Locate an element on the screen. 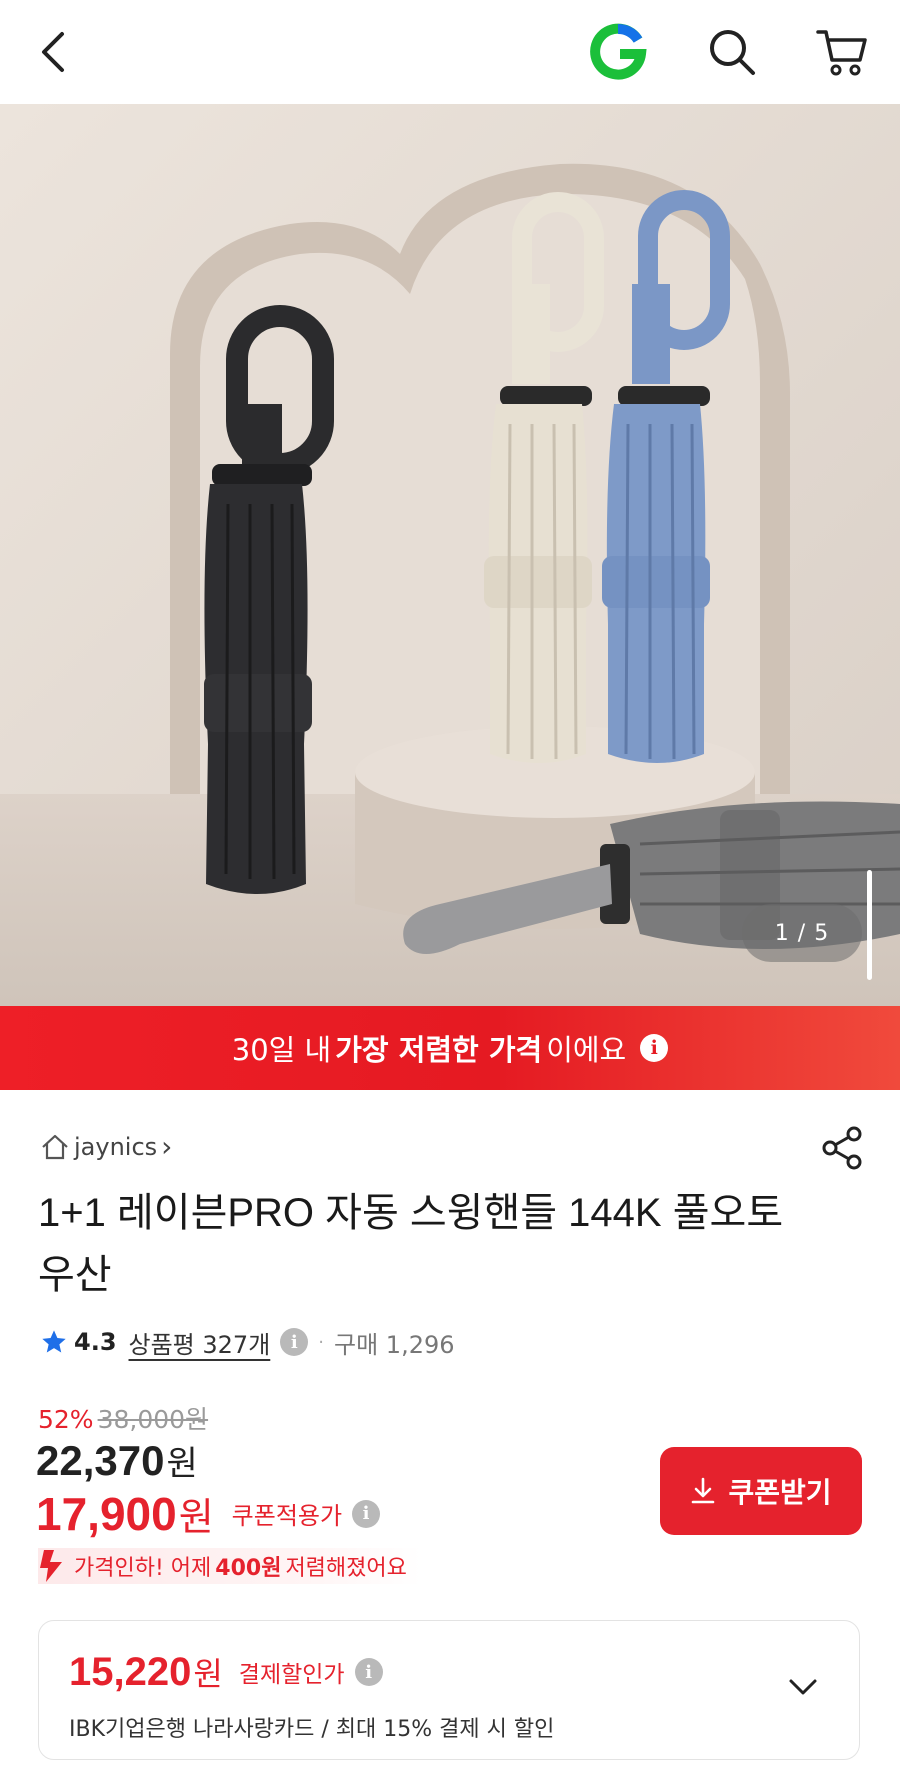 This screenshot has height=1779, width=900. coupon-price-row: 17,900 원 쿠폰적용가 i is located at coordinates (208, 1513).